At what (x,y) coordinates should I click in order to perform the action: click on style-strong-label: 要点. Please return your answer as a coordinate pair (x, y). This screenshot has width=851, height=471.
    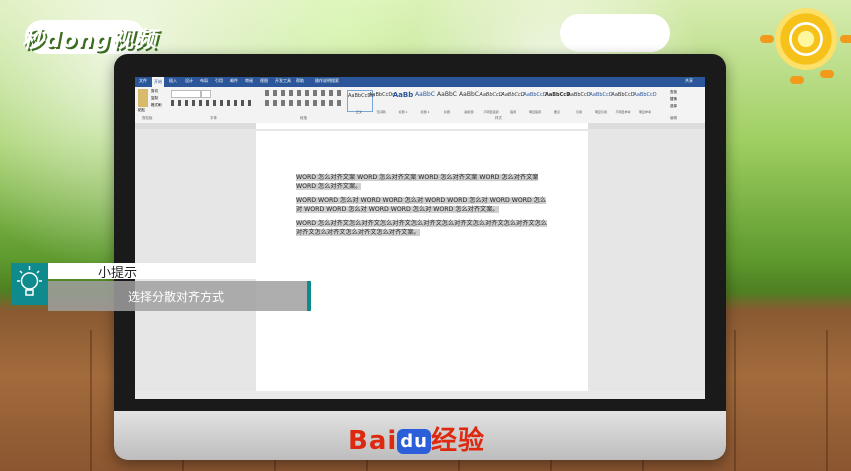
    Looking at the image, I should click on (556, 112).